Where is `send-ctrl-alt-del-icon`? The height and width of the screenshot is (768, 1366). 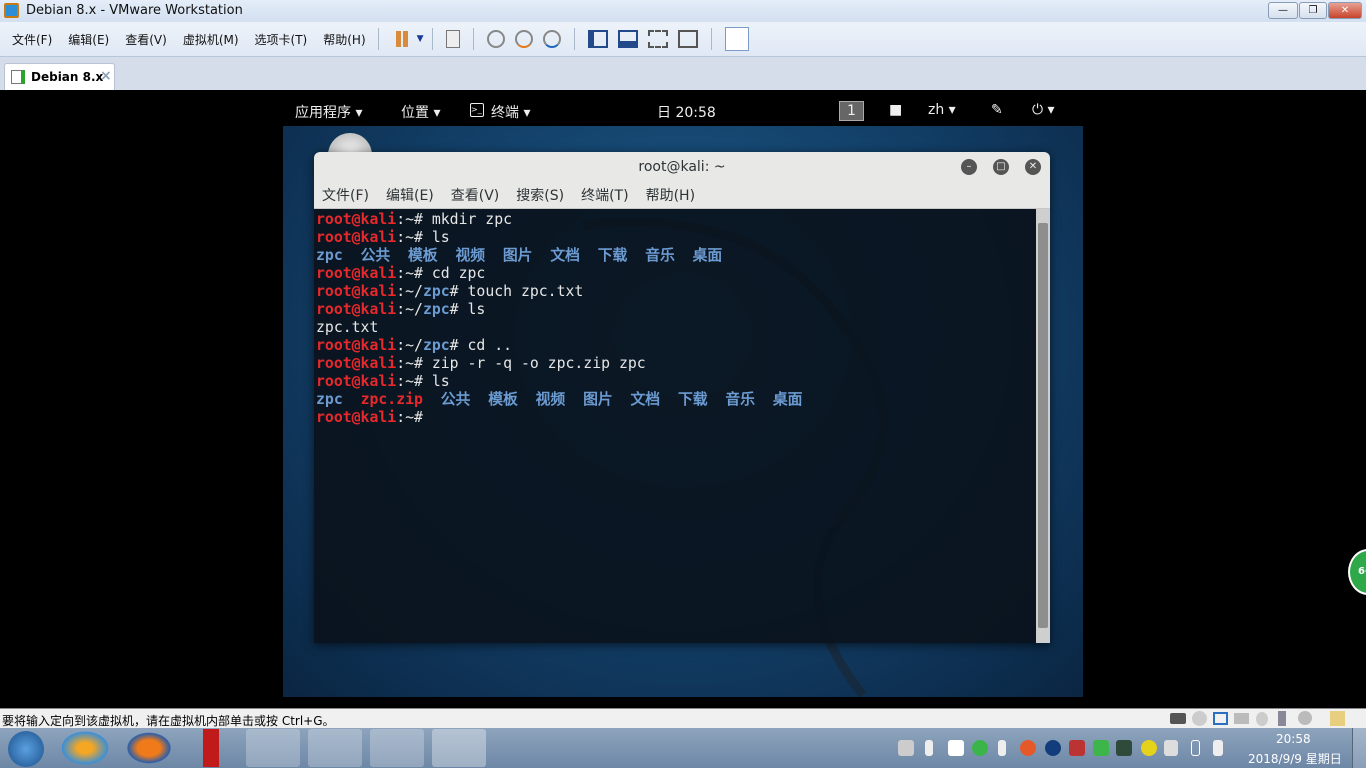 send-ctrl-alt-del-icon is located at coordinates (452, 39).